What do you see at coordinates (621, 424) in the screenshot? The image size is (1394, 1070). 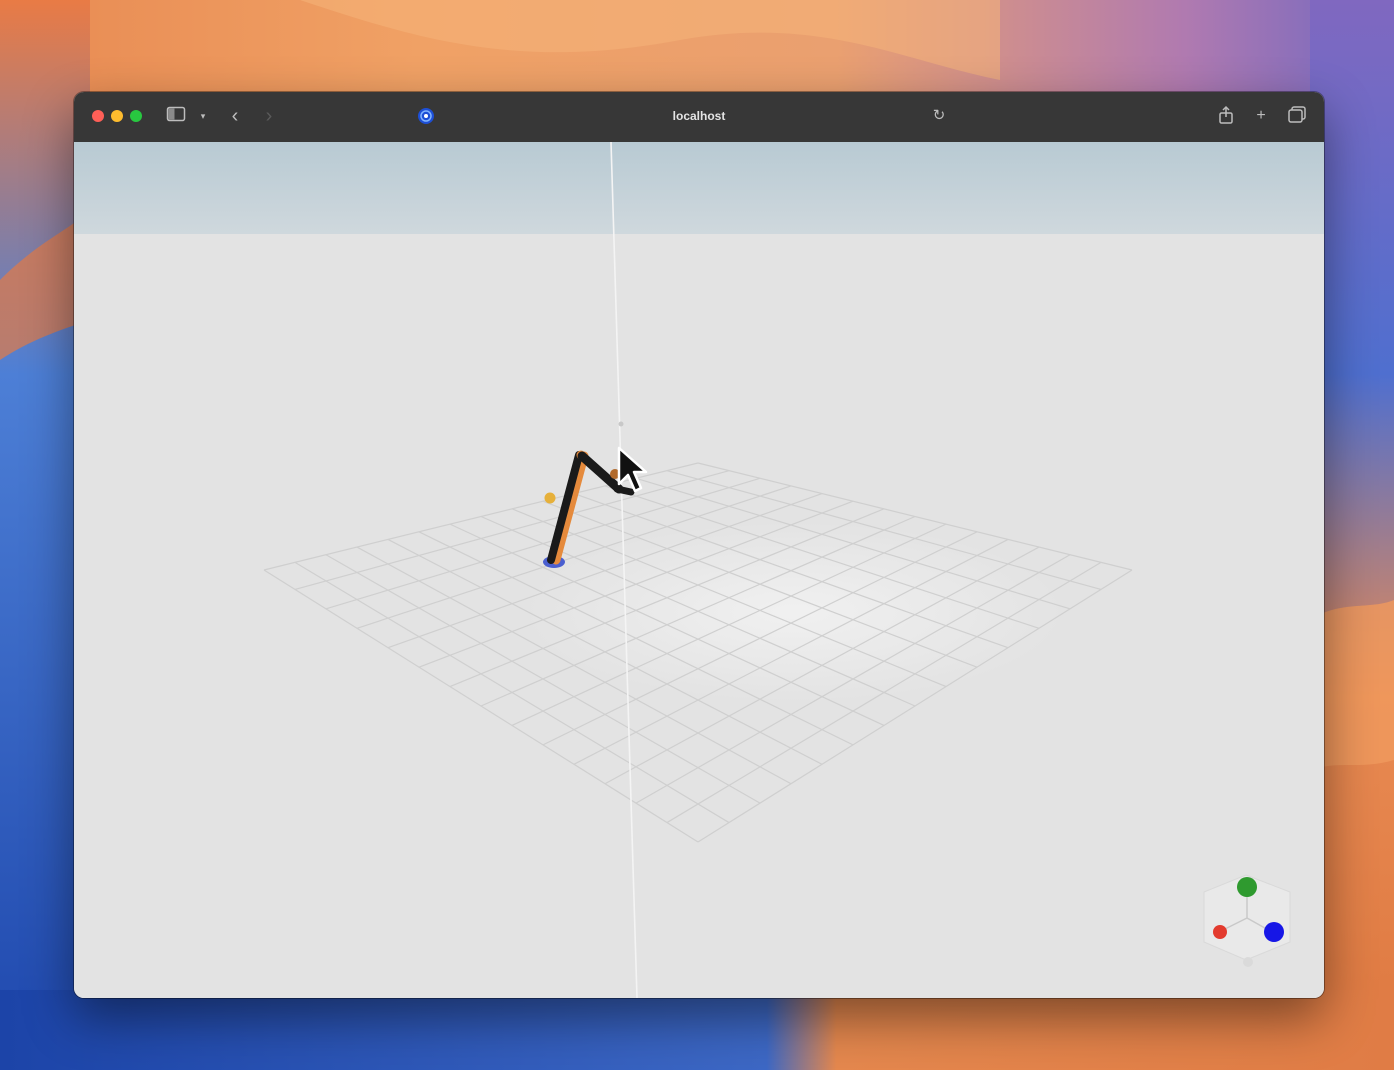 I see `axis-marker` at bounding box center [621, 424].